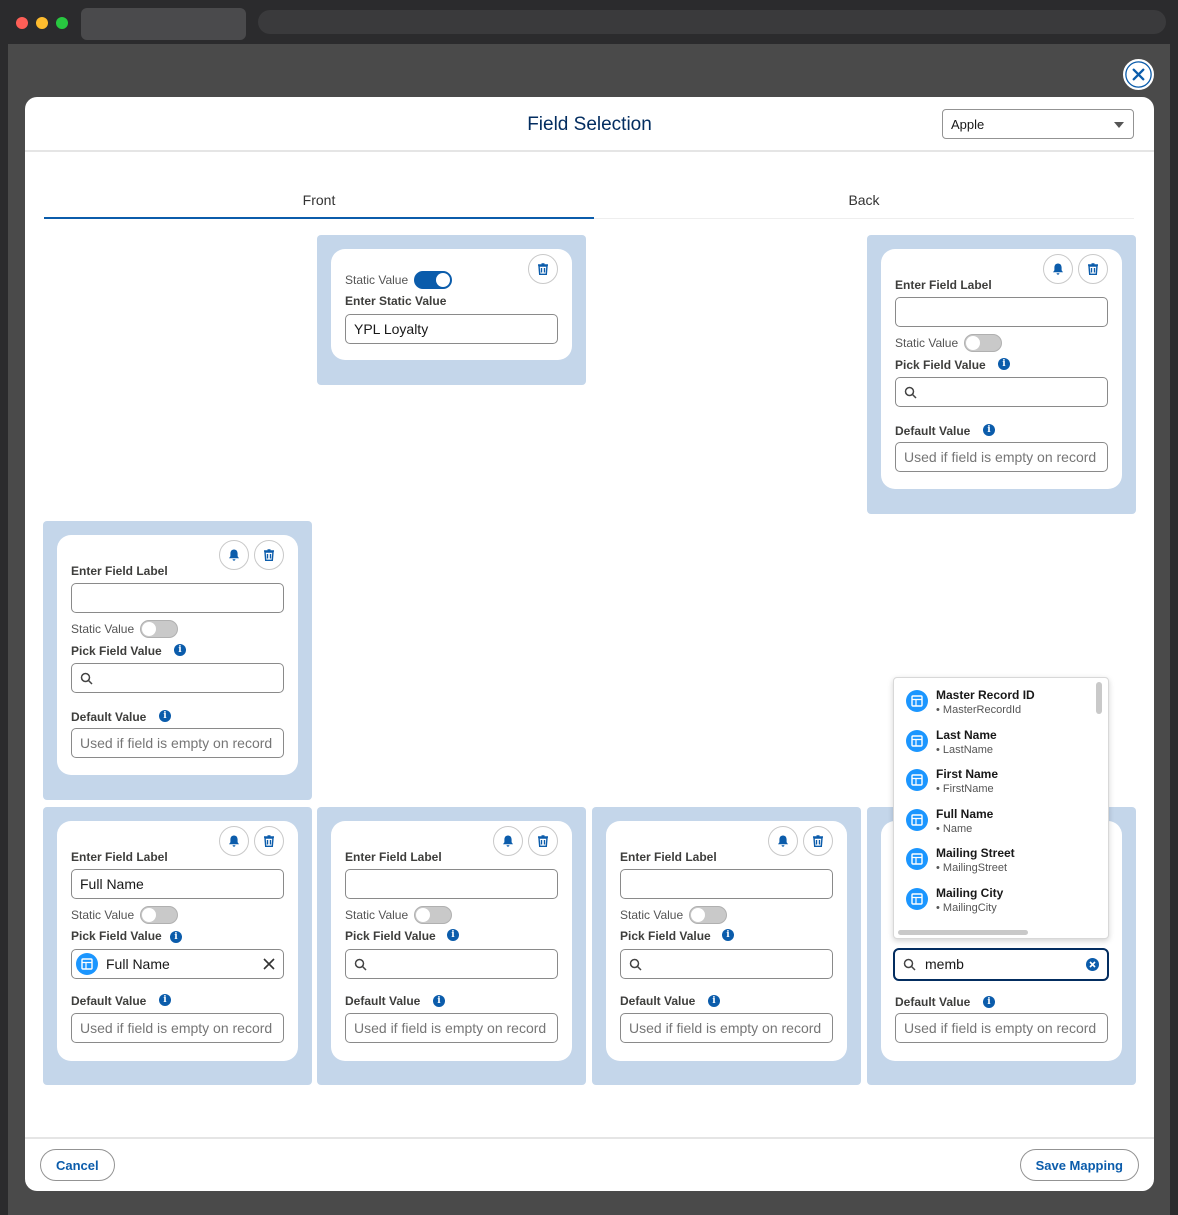 Image resolution: width=1178 pixels, height=1215 pixels. I want to click on browser-tab, so click(163, 24).